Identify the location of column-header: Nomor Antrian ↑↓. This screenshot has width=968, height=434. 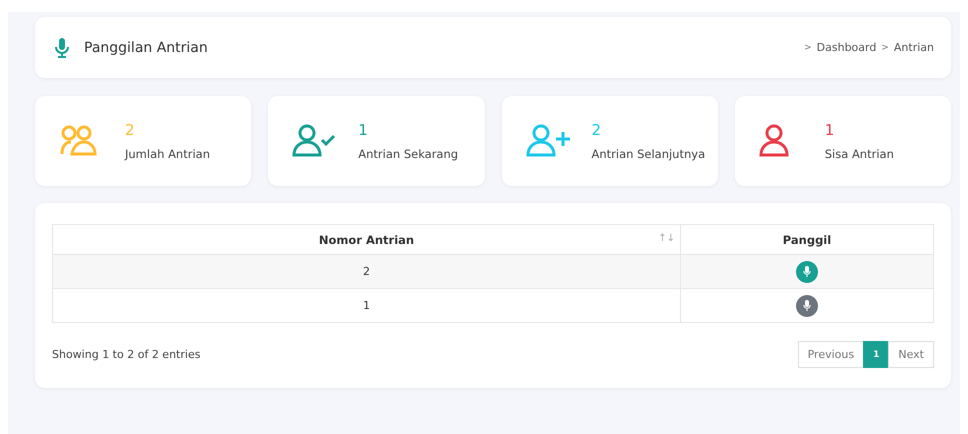
(366, 239).